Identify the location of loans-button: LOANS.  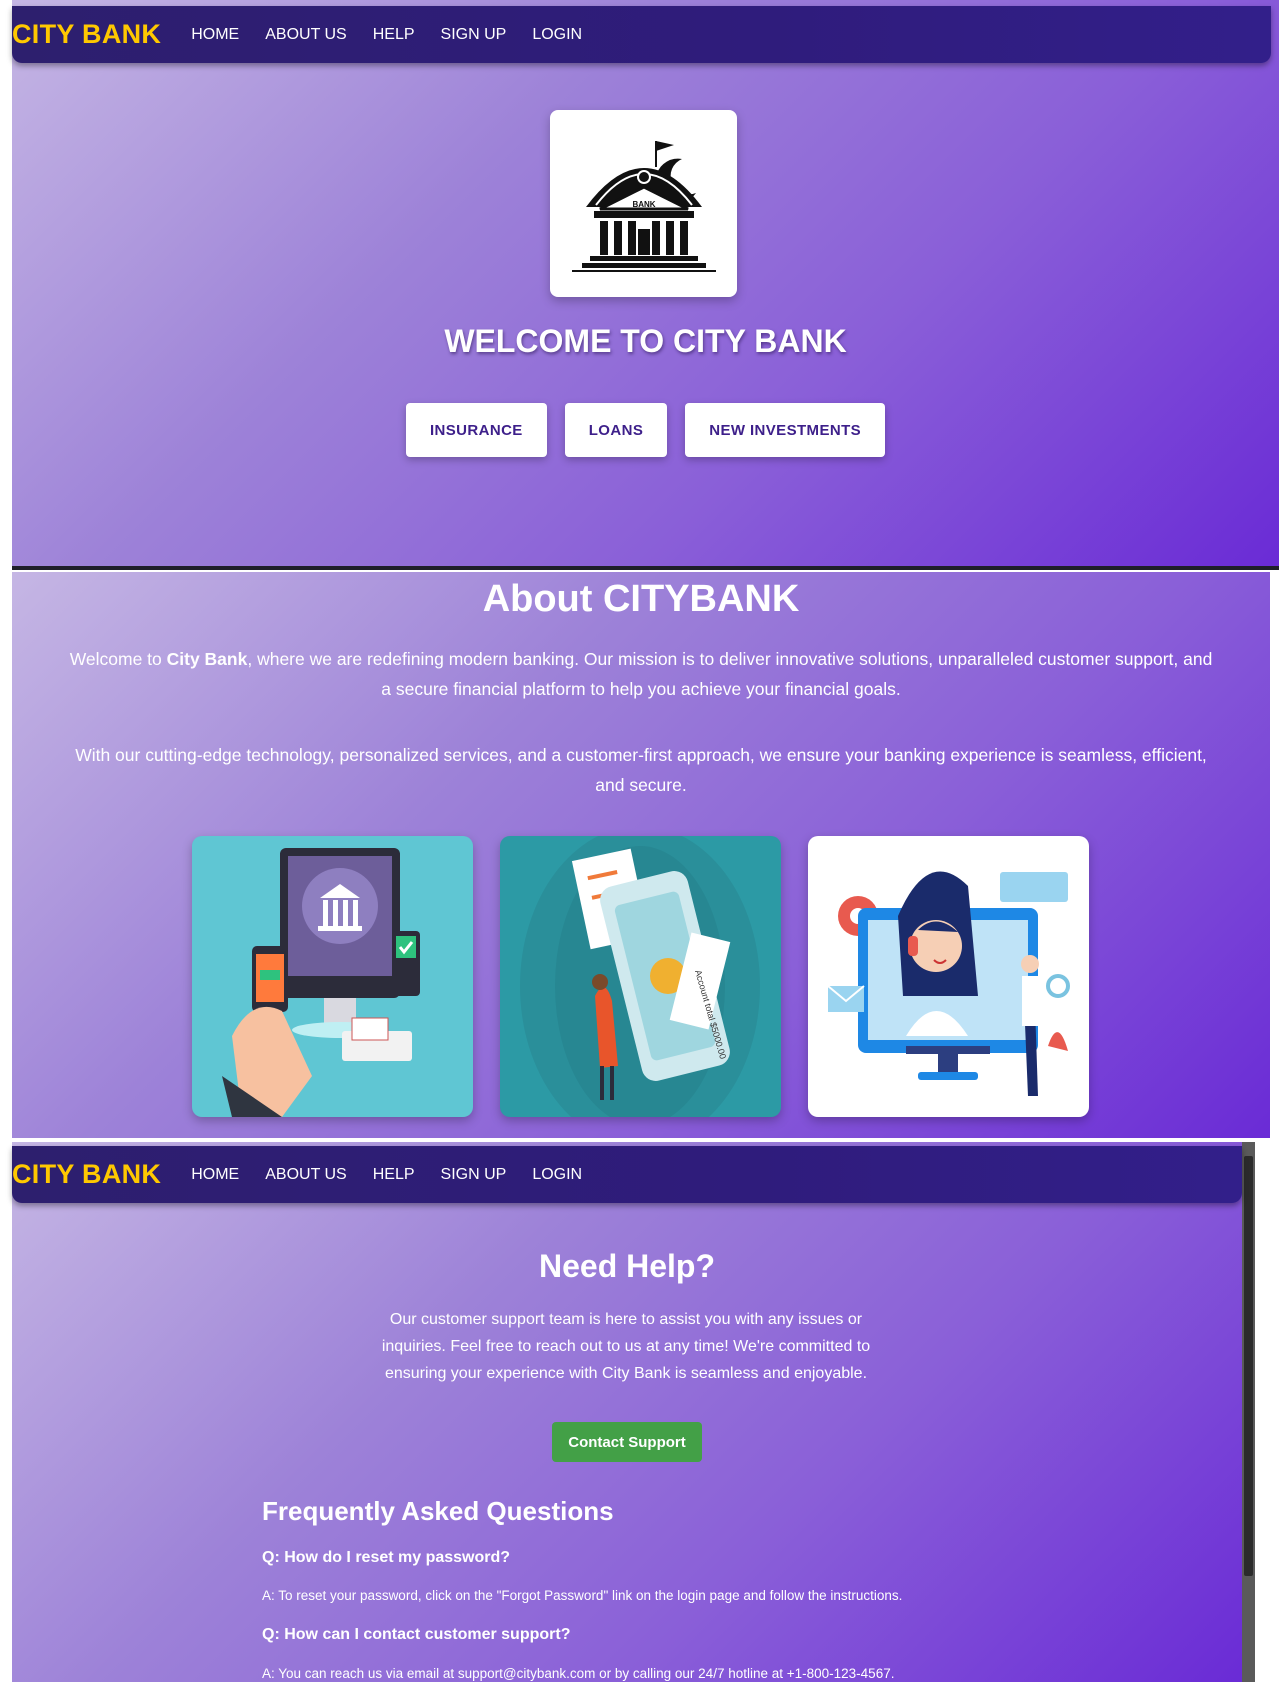
(616, 430).